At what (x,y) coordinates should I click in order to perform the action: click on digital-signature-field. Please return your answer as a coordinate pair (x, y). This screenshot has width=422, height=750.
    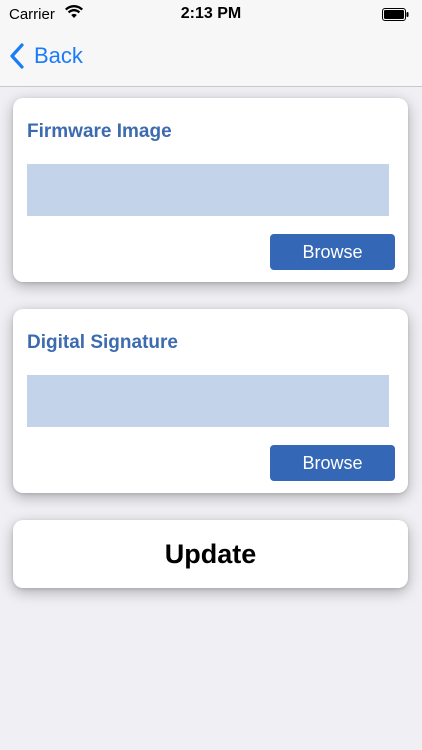
    Looking at the image, I should click on (208, 401).